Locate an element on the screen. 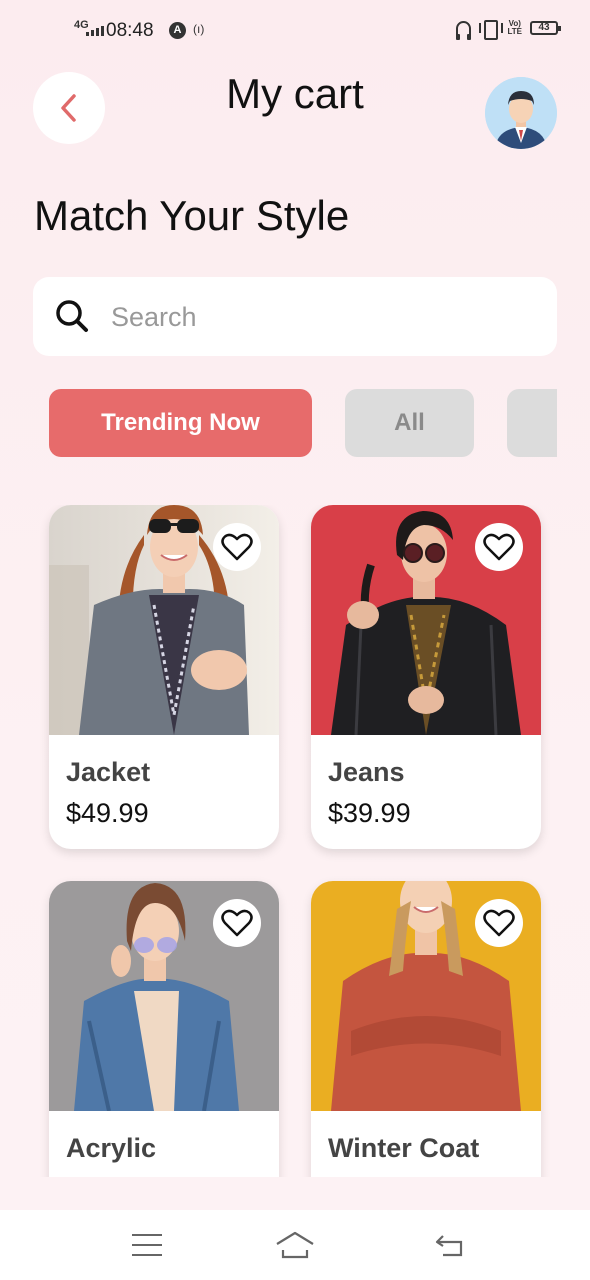 The image size is (590, 1280). status-time: 08:48 is located at coordinates (130, 30).